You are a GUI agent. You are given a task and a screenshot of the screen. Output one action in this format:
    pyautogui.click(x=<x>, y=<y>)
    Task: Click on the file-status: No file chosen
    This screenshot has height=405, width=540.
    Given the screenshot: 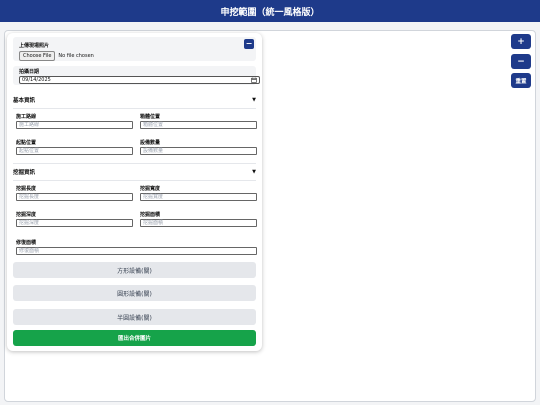 What is the action you would take?
    pyautogui.click(x=76, y=56)
    